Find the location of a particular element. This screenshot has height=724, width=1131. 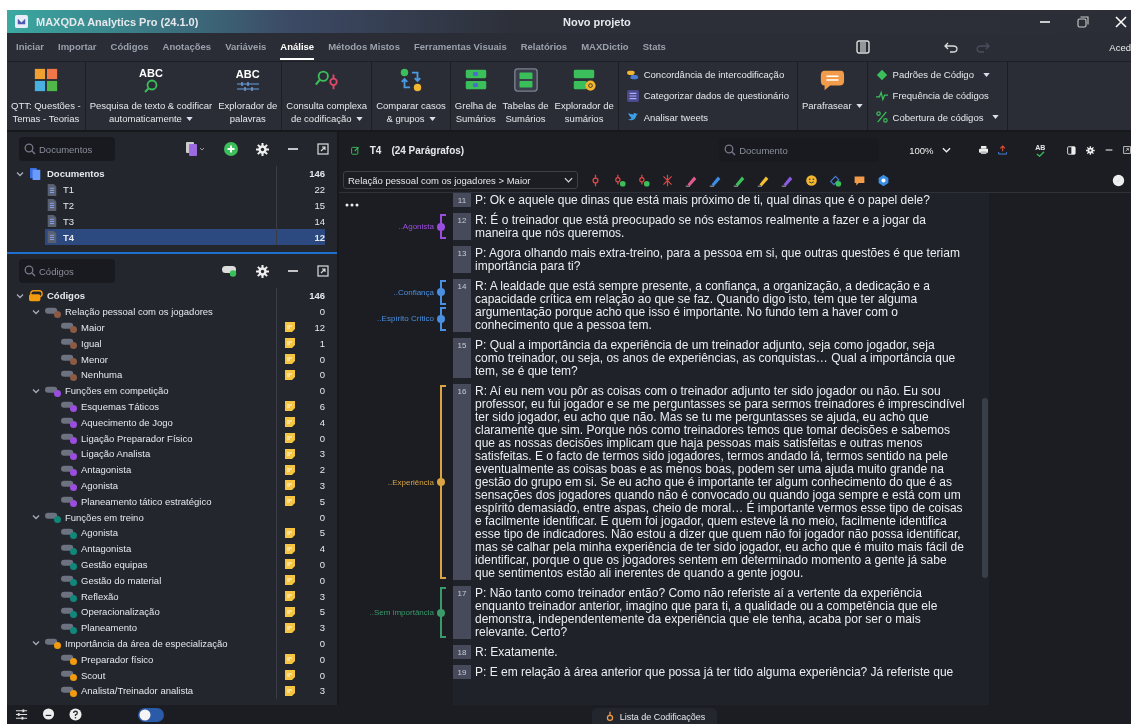

ribbon-button: Analisar tweets is located at coordinates (707, 117).